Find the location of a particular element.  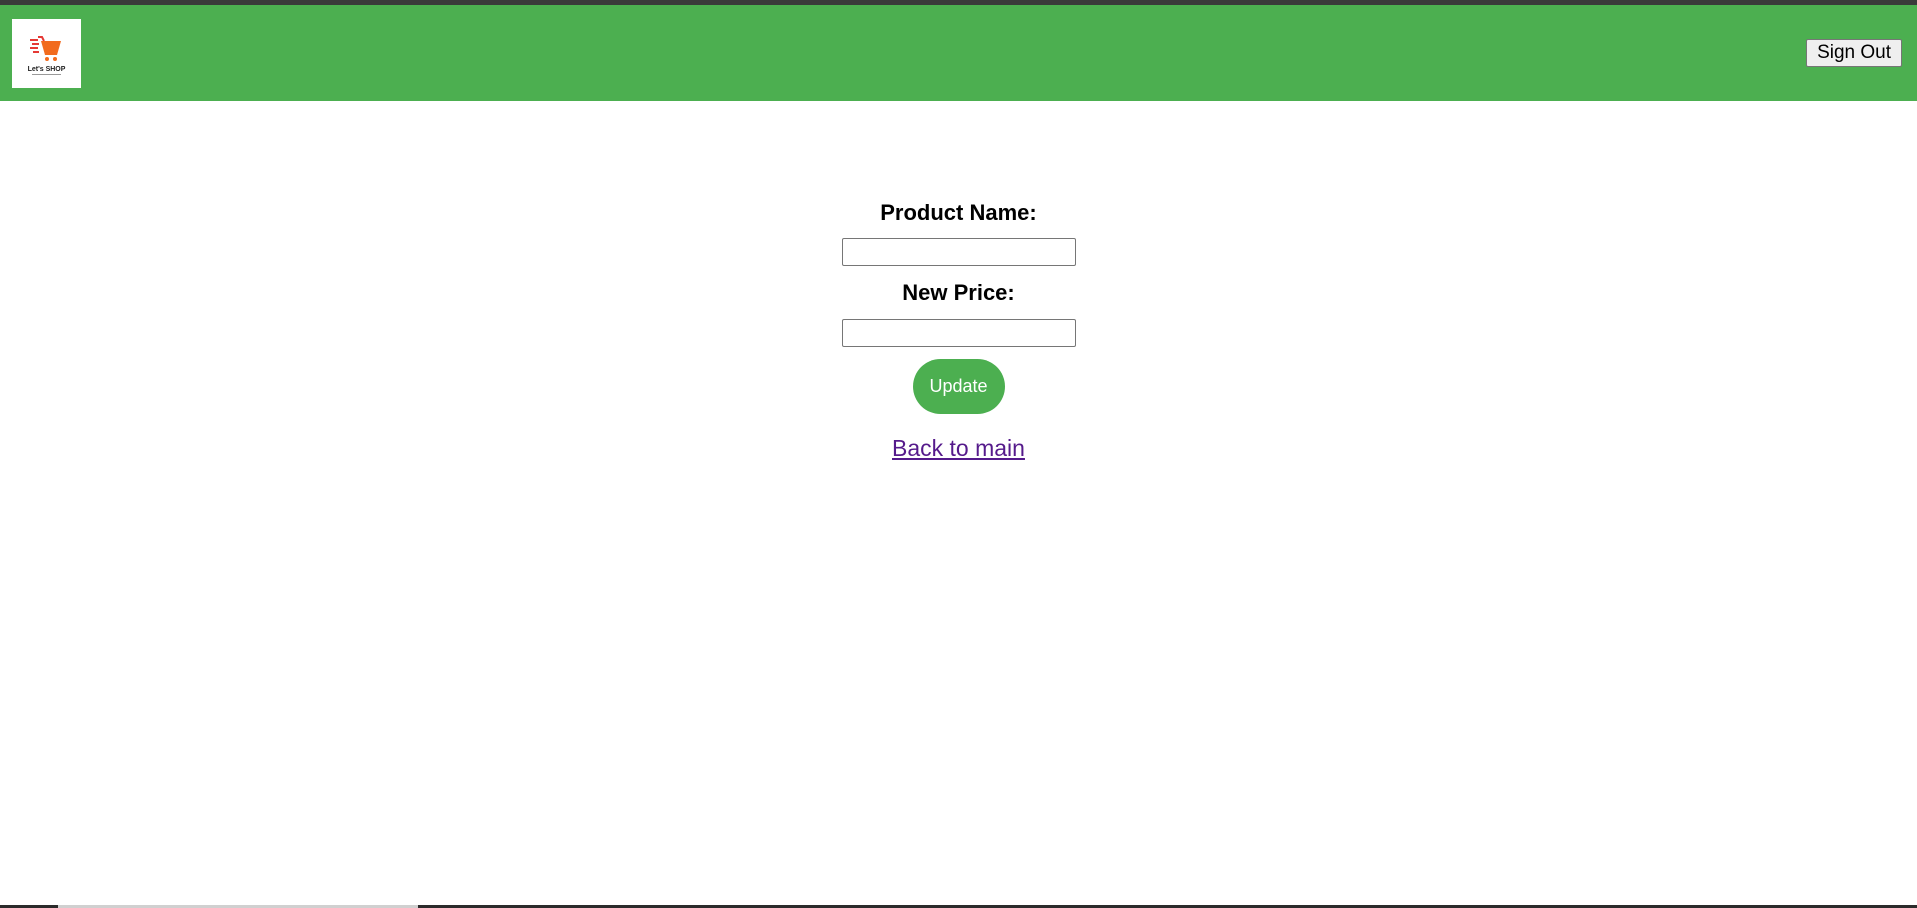

sign-out-button: Sign Out is located at coordinates (1854, 53).